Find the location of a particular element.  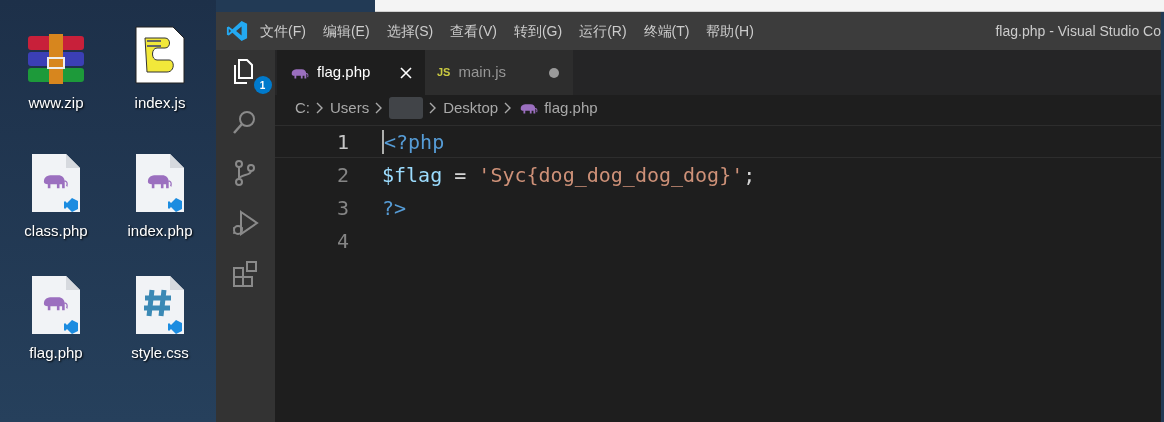

breadcrumb-item: Desktop is located at coordinates (471, 108).